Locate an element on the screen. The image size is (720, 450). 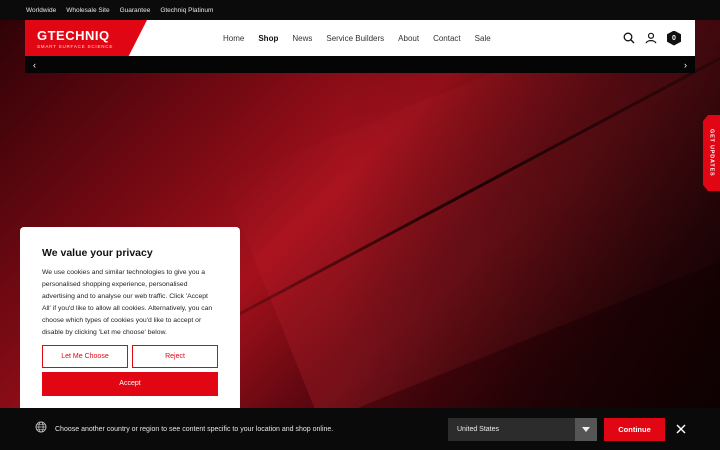
cookie-button-row: Let Me Choose Reject is located at coordinates (130, 356).